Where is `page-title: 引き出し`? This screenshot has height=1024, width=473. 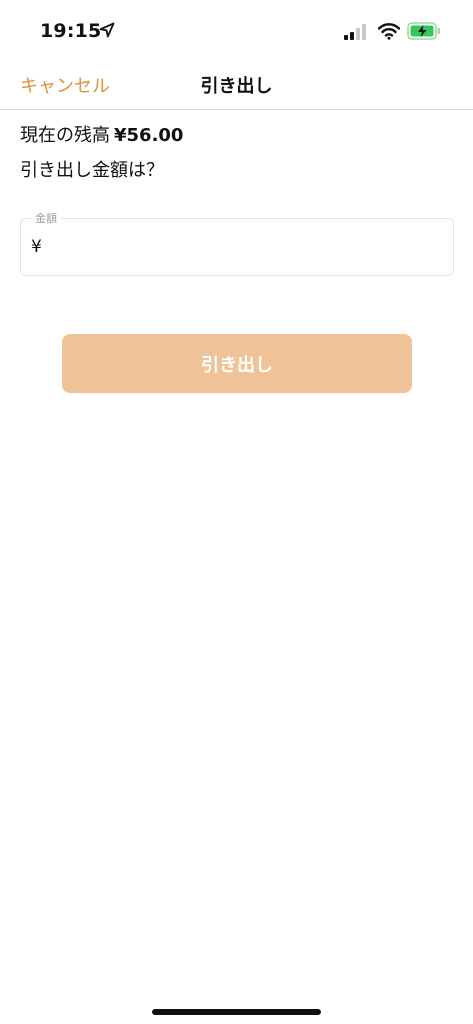 page-title: 引き出し is located at coordinates (236, 86).